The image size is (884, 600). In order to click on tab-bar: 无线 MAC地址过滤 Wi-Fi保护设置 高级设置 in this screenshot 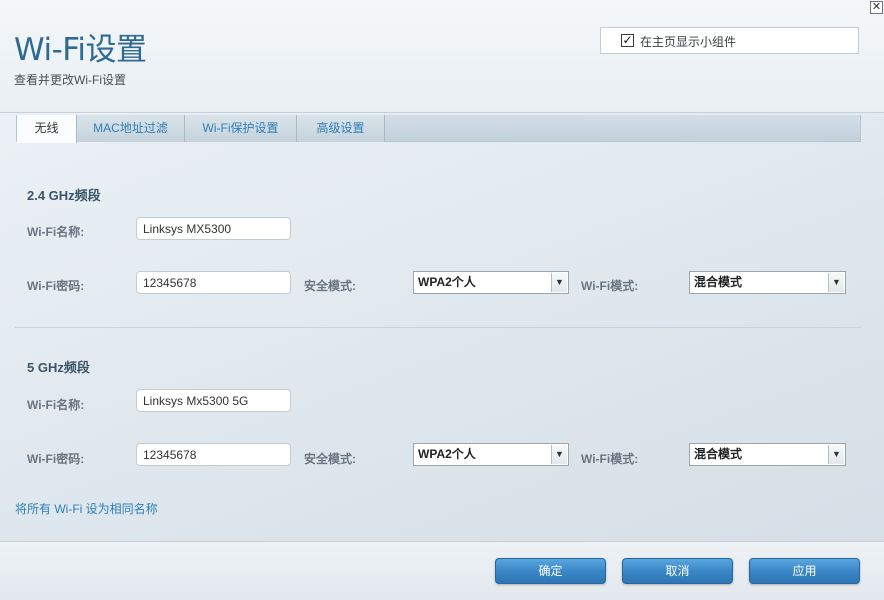, I will do `click(438, 129)`.